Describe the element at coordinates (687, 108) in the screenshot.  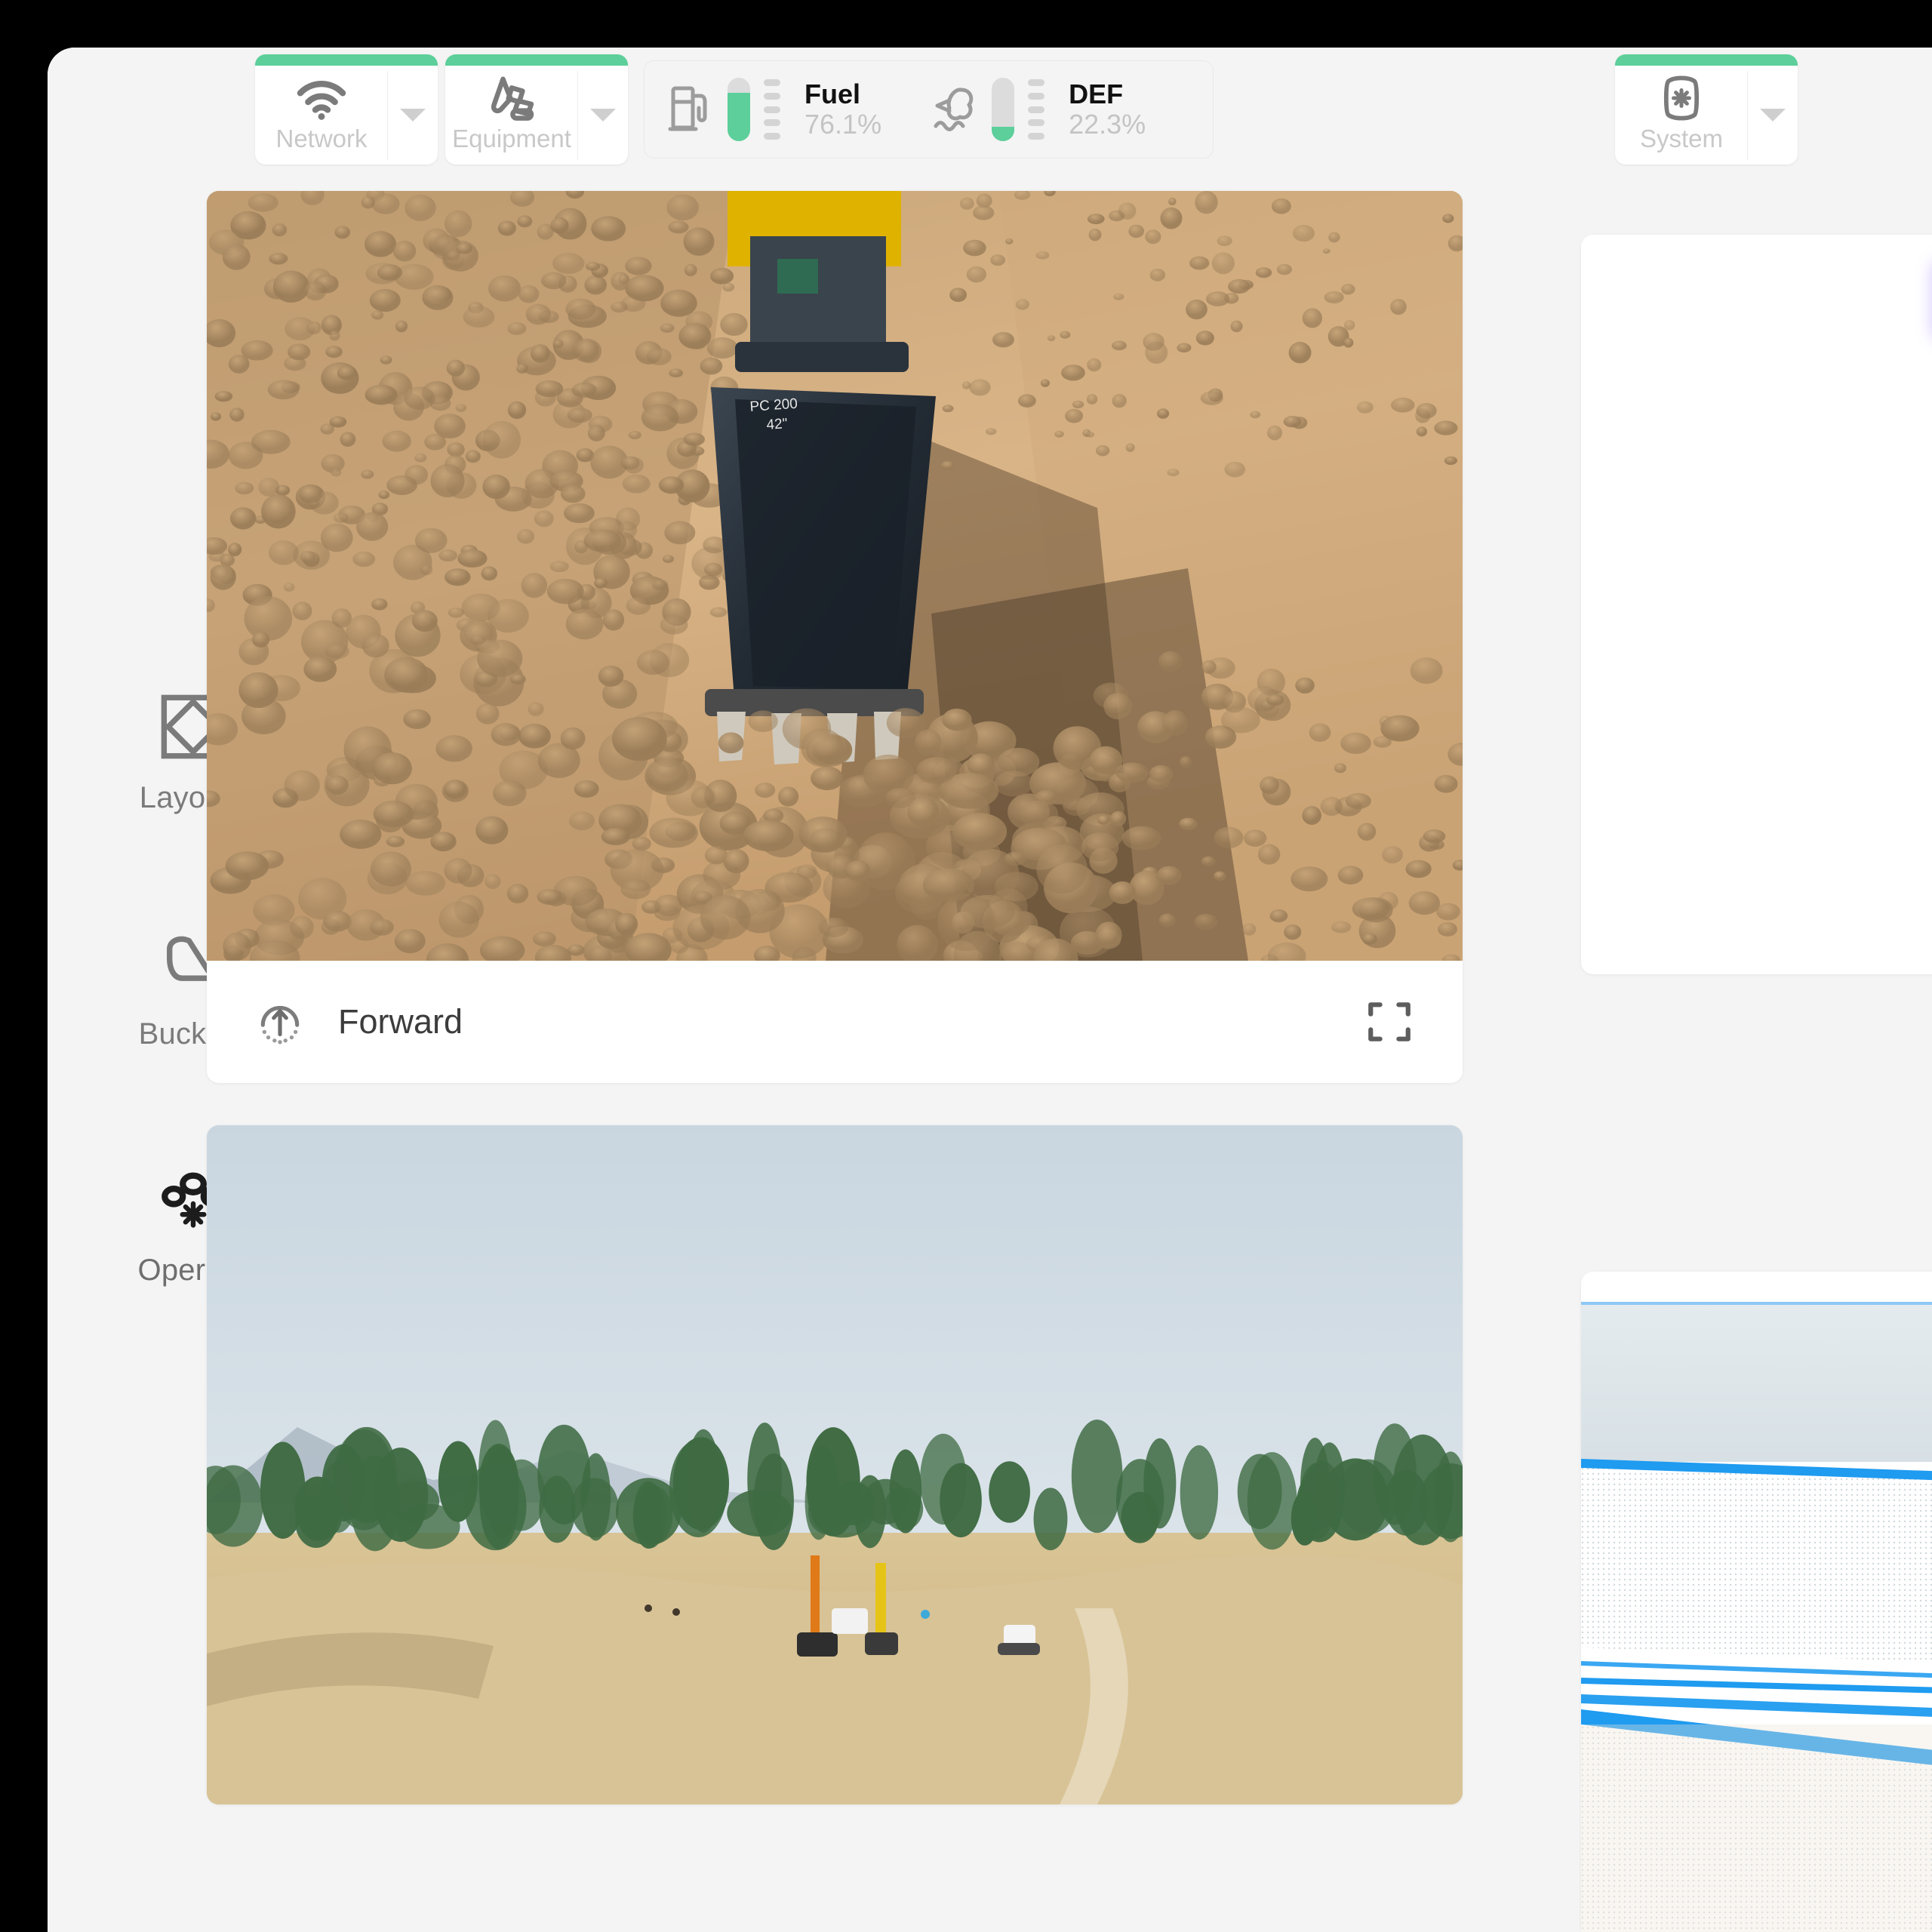
I see `fuel-pump-icon` at that location.